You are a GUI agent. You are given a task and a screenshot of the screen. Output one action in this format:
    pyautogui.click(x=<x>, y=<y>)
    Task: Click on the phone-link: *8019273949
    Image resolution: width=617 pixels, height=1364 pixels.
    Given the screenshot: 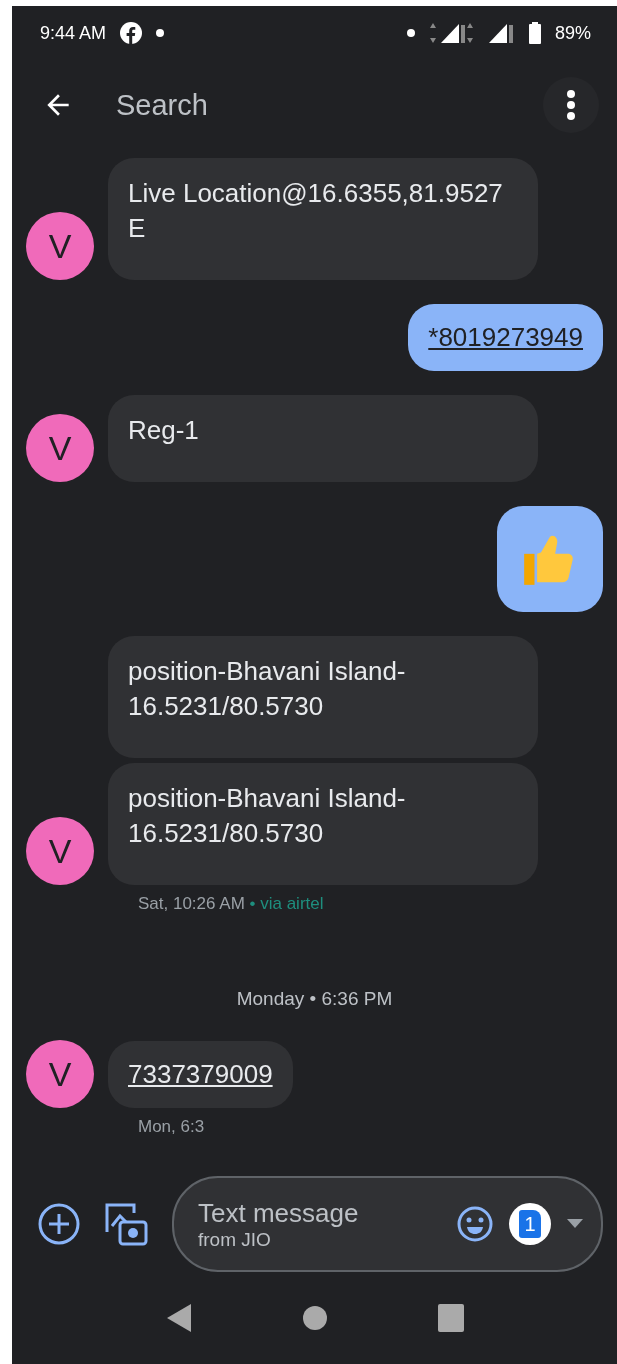 What is the action you would take?
    pyautogui.click(x=505, y=337)
    